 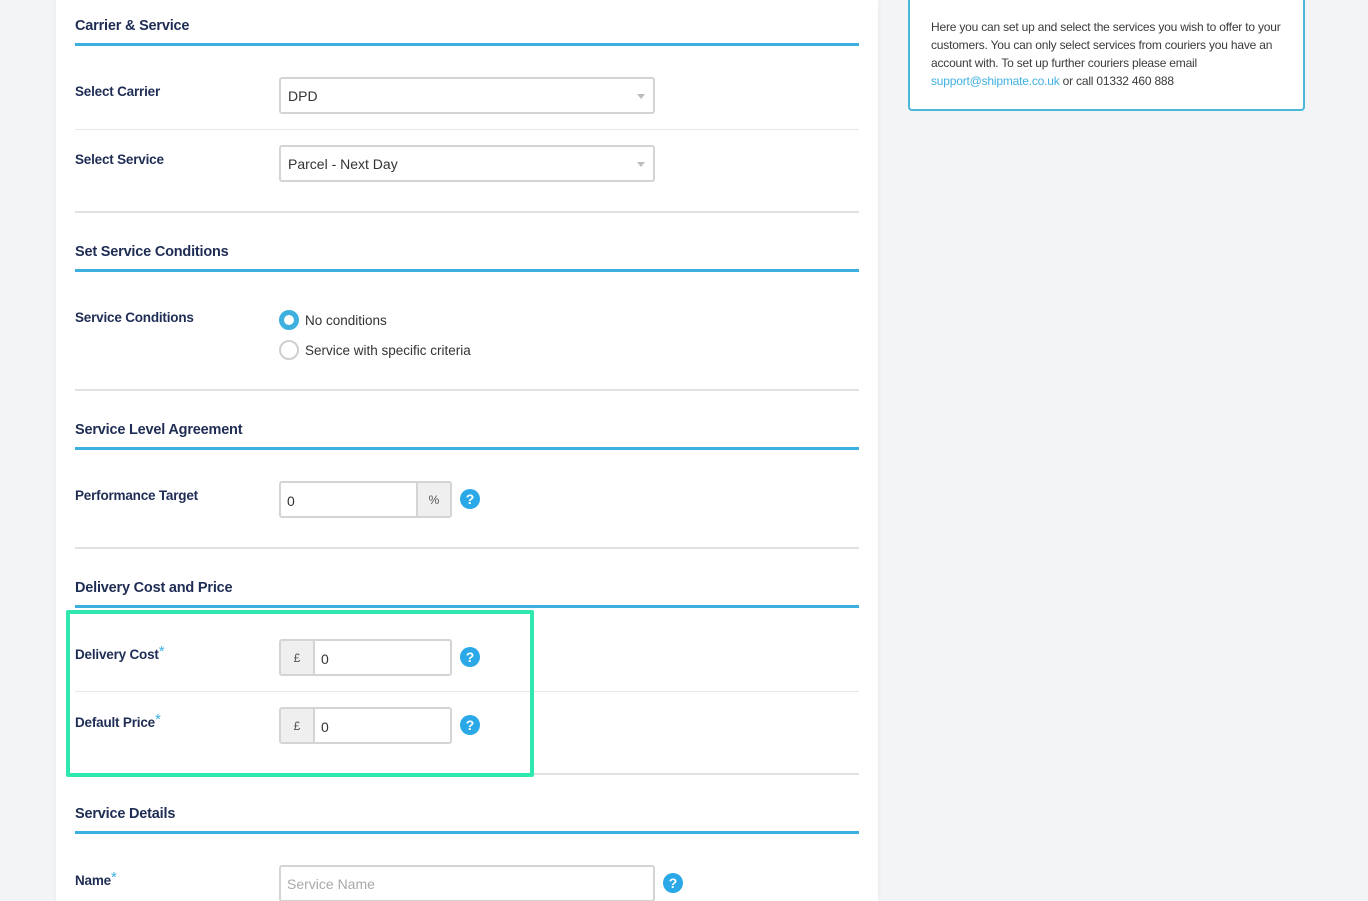 I want to click on delivery-cost-label: Delivery Cost*, so click(x=120, y=653).